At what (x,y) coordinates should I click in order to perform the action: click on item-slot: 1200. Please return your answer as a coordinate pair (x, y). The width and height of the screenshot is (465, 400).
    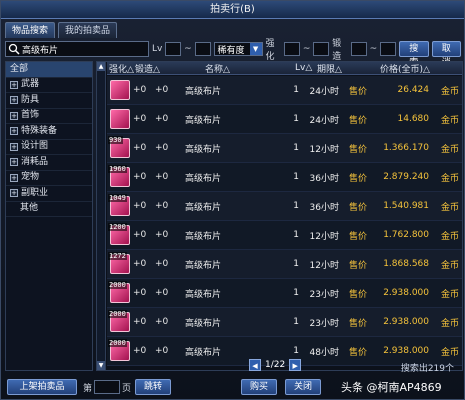
    Looking at the image, I should click on (120, 235).